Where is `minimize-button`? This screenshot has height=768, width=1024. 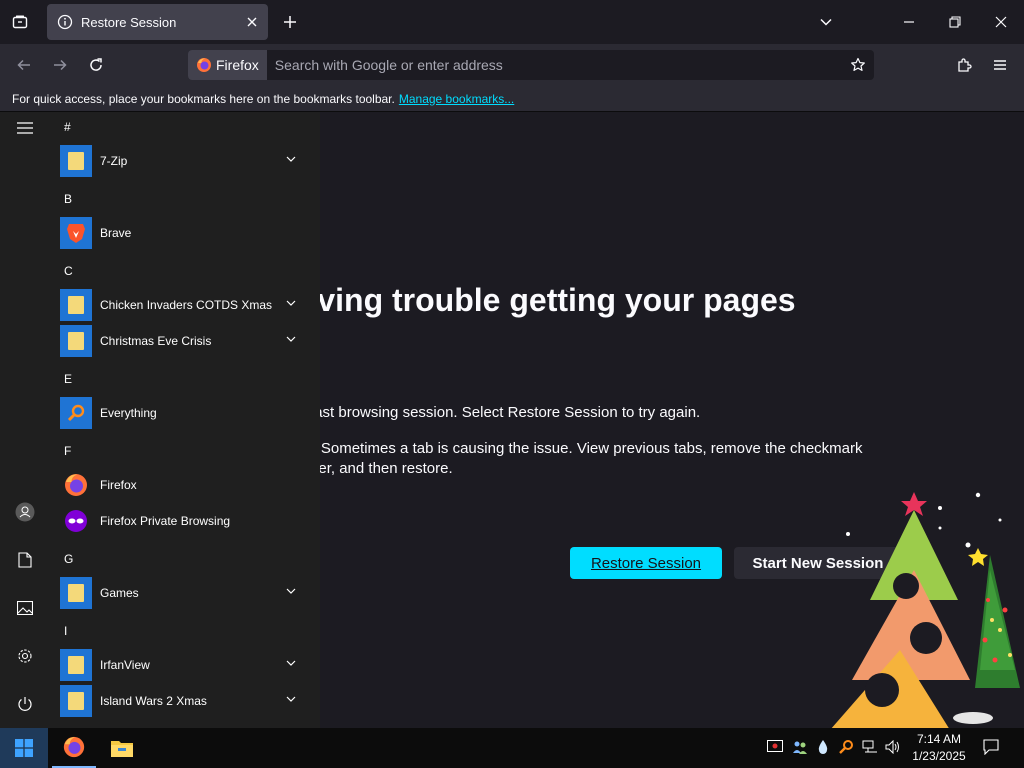
minimize-button is located at coordinates (909, 22).